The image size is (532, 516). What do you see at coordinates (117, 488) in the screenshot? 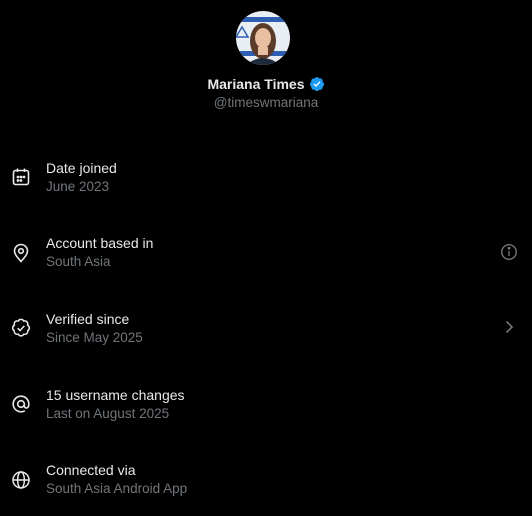
I see `row-subtitle: South Asia Android App` at bounding box center [117, 488].